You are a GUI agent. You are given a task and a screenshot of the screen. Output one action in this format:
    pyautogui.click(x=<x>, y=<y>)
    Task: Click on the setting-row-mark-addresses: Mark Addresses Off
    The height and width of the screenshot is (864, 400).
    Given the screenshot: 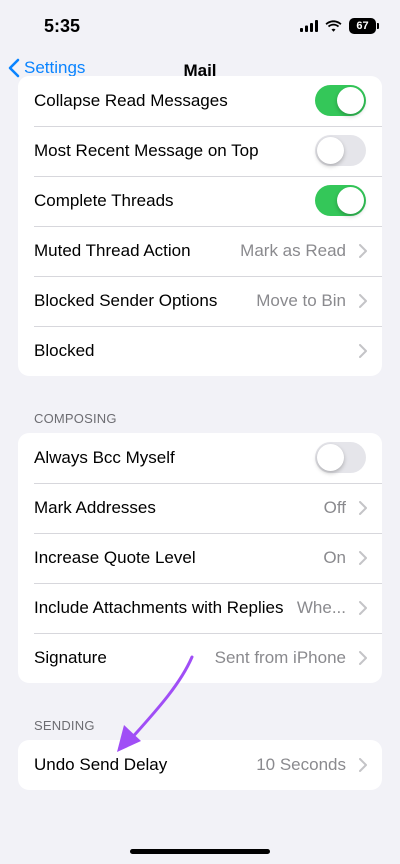 What is the action you would take?
    pyautogui.click(x=200, y=508)
    